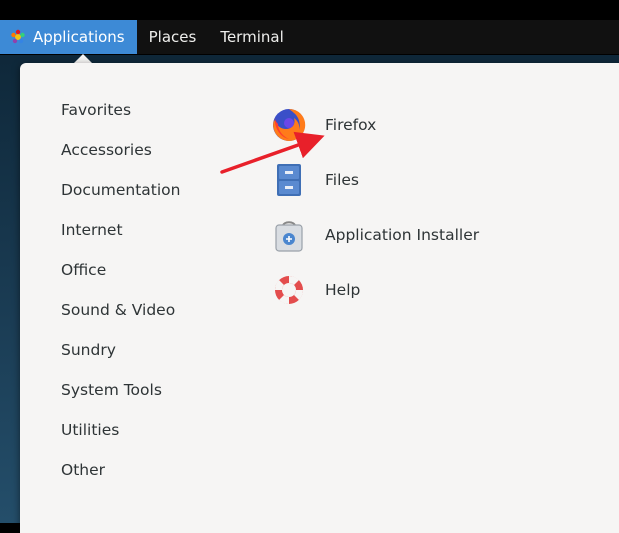 The height and width of the screenshot is (533, 619). Describe the element at coordinates (289, 235) in the screenshot. I see `application-installer-icon` at that location.